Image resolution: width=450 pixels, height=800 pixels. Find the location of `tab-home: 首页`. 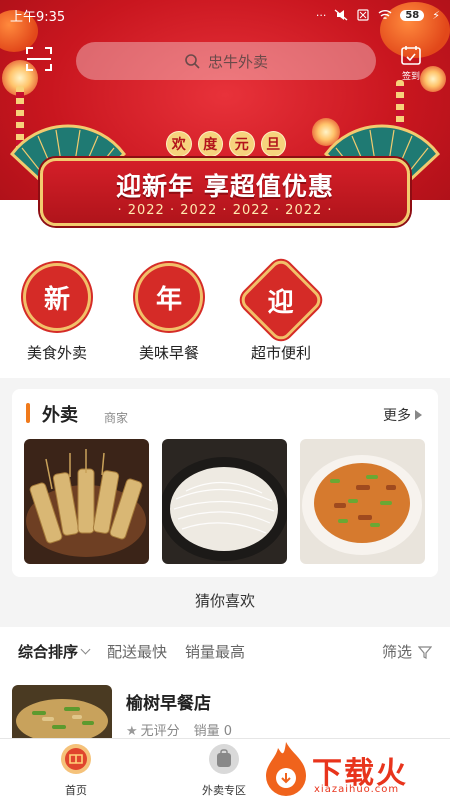

tab-home: 首页 is located at coordinates (76, 770).